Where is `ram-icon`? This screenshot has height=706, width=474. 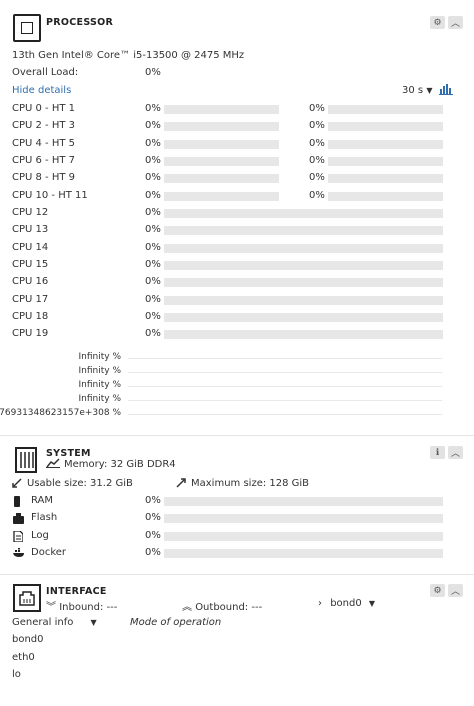 ram-icon is located at coordinates (17, 503).